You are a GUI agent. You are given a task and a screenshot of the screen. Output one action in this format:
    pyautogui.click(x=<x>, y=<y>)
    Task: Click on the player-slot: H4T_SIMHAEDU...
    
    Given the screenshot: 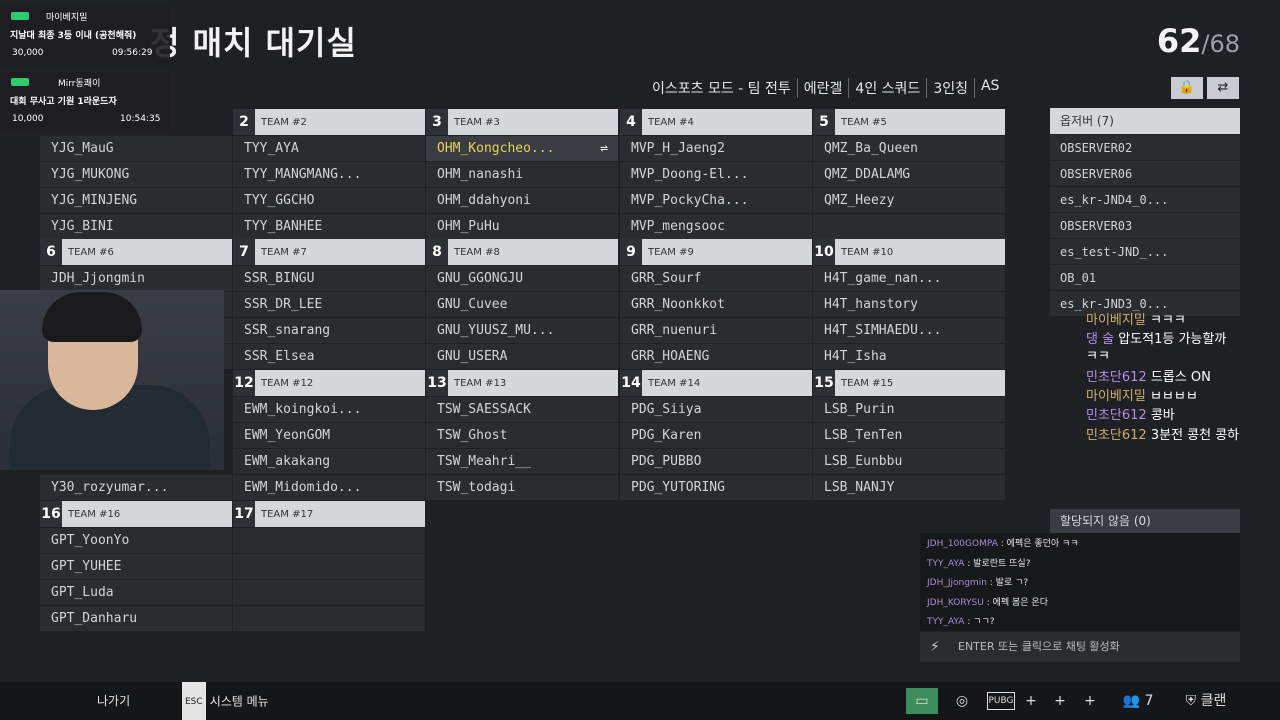 What is the action you would take?
    pyautogui.click(x=909, y=330)
    